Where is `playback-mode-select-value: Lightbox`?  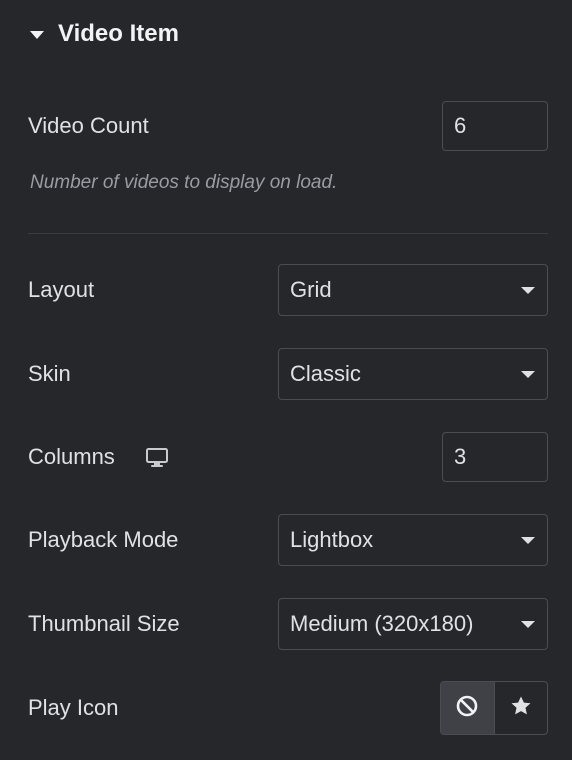 playback-mode-select-value: Lightbox is located at coordinates (332, 539).